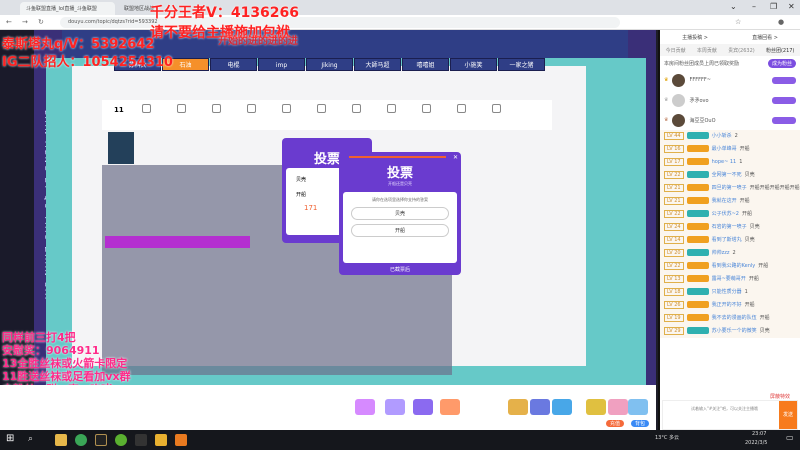 This screenshot has height=450, width=800. What do you see at coordinates (674, 214) in the screenshot?
I see `level-badge: LV 22` at bounding box center [674, 214].